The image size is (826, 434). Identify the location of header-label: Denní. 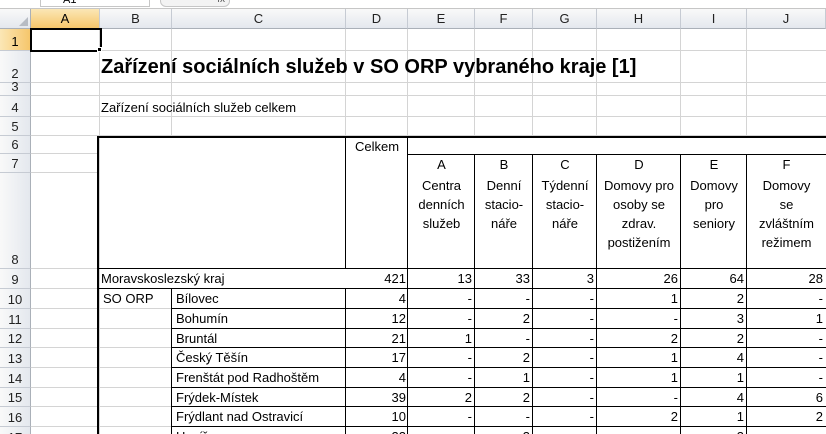
(504, 185).